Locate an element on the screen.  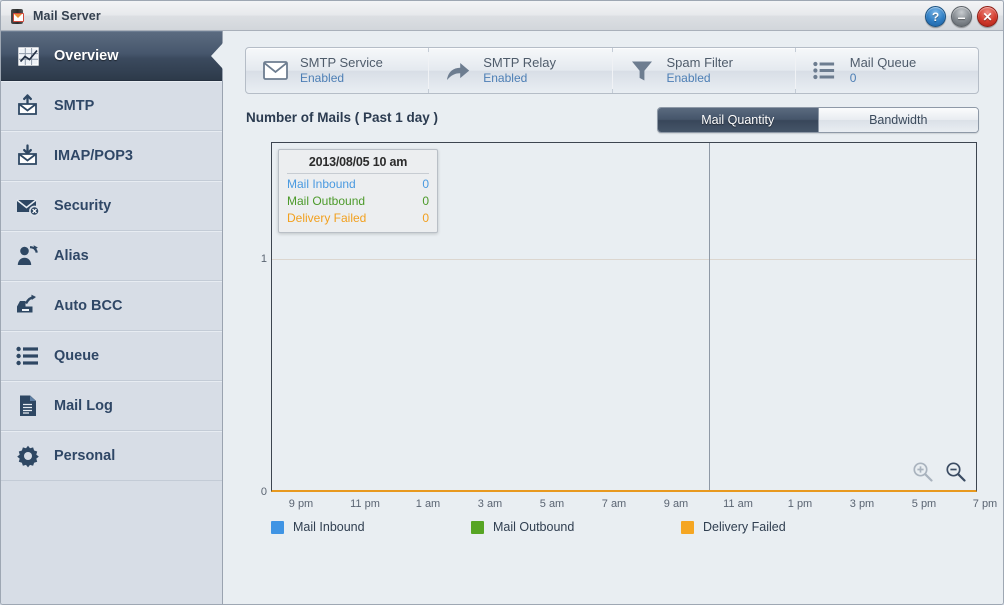
tab-bandwidth: Bandwidth is located at coordinates (897, 120).